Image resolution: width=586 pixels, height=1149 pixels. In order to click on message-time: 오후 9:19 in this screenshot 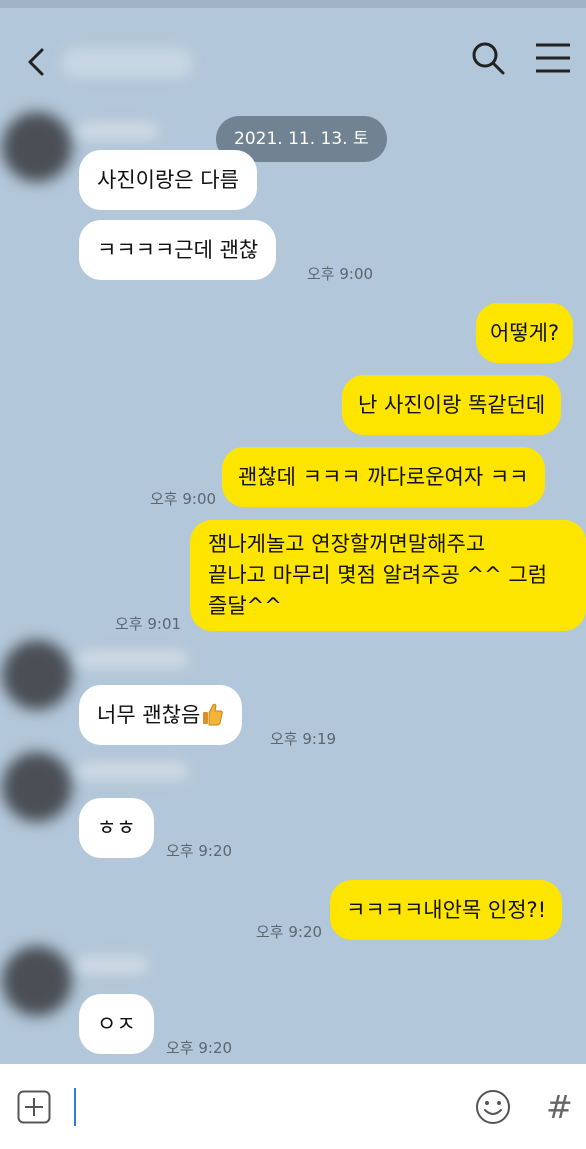, I will do `click(303, 739)`.